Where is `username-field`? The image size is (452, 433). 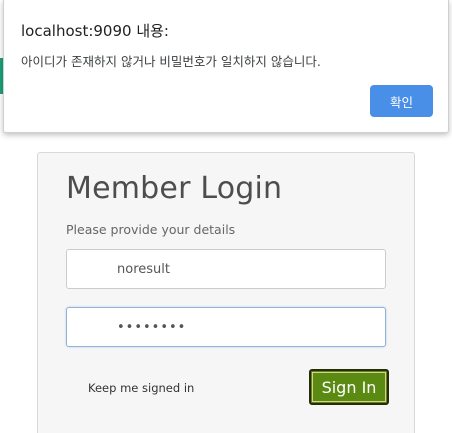 username-field is located at coordinates (226, 269).